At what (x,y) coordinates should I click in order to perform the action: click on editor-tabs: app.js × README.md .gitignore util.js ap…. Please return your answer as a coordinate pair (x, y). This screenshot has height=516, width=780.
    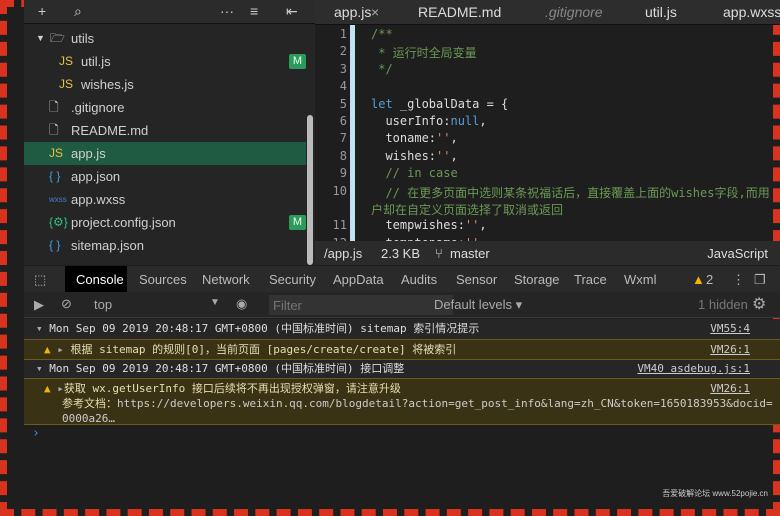
    Looking at the image, I should click on (547, 12).